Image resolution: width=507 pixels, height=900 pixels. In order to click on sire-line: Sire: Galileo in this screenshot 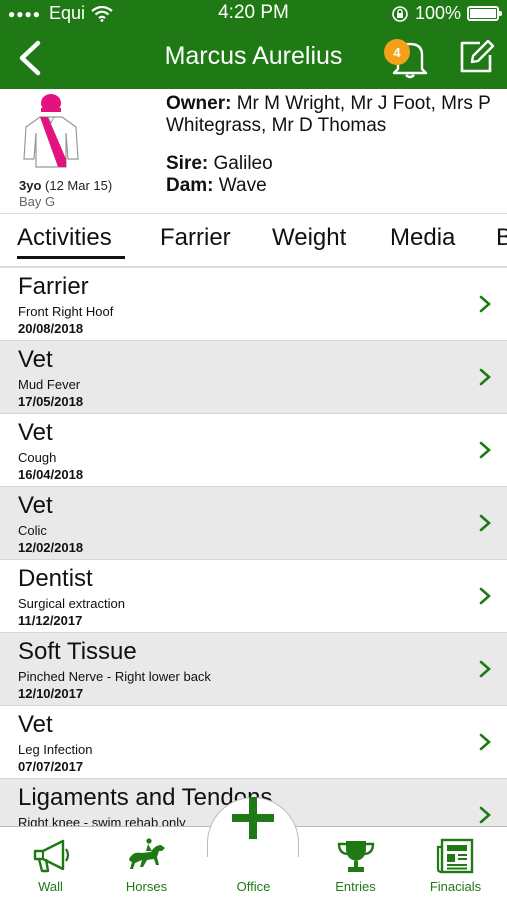, I will do `click(219, 164)`.